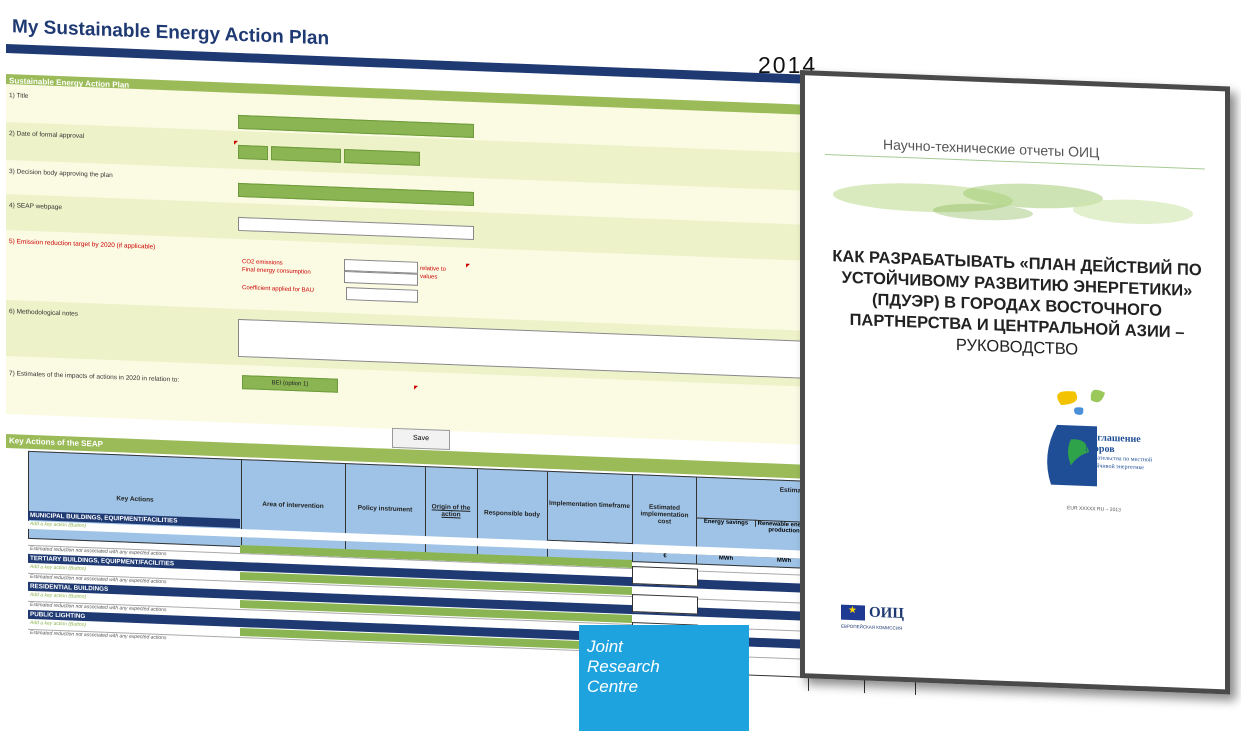 This screenshot has height=731, width=1241. I want to click on coefficient-input, so click(382, 295).